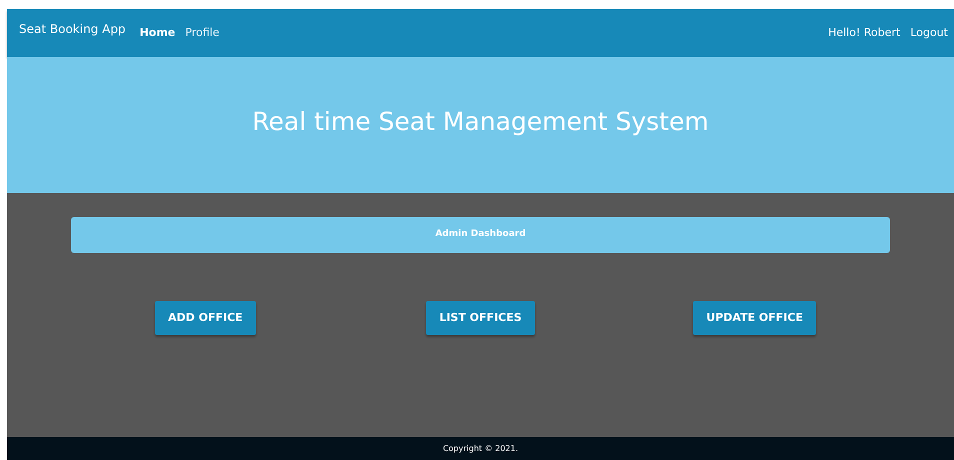 The width and height of the screenshot is (954, 460). I want to click on hero-title: Real time Seat Management System, so click(480, 122).